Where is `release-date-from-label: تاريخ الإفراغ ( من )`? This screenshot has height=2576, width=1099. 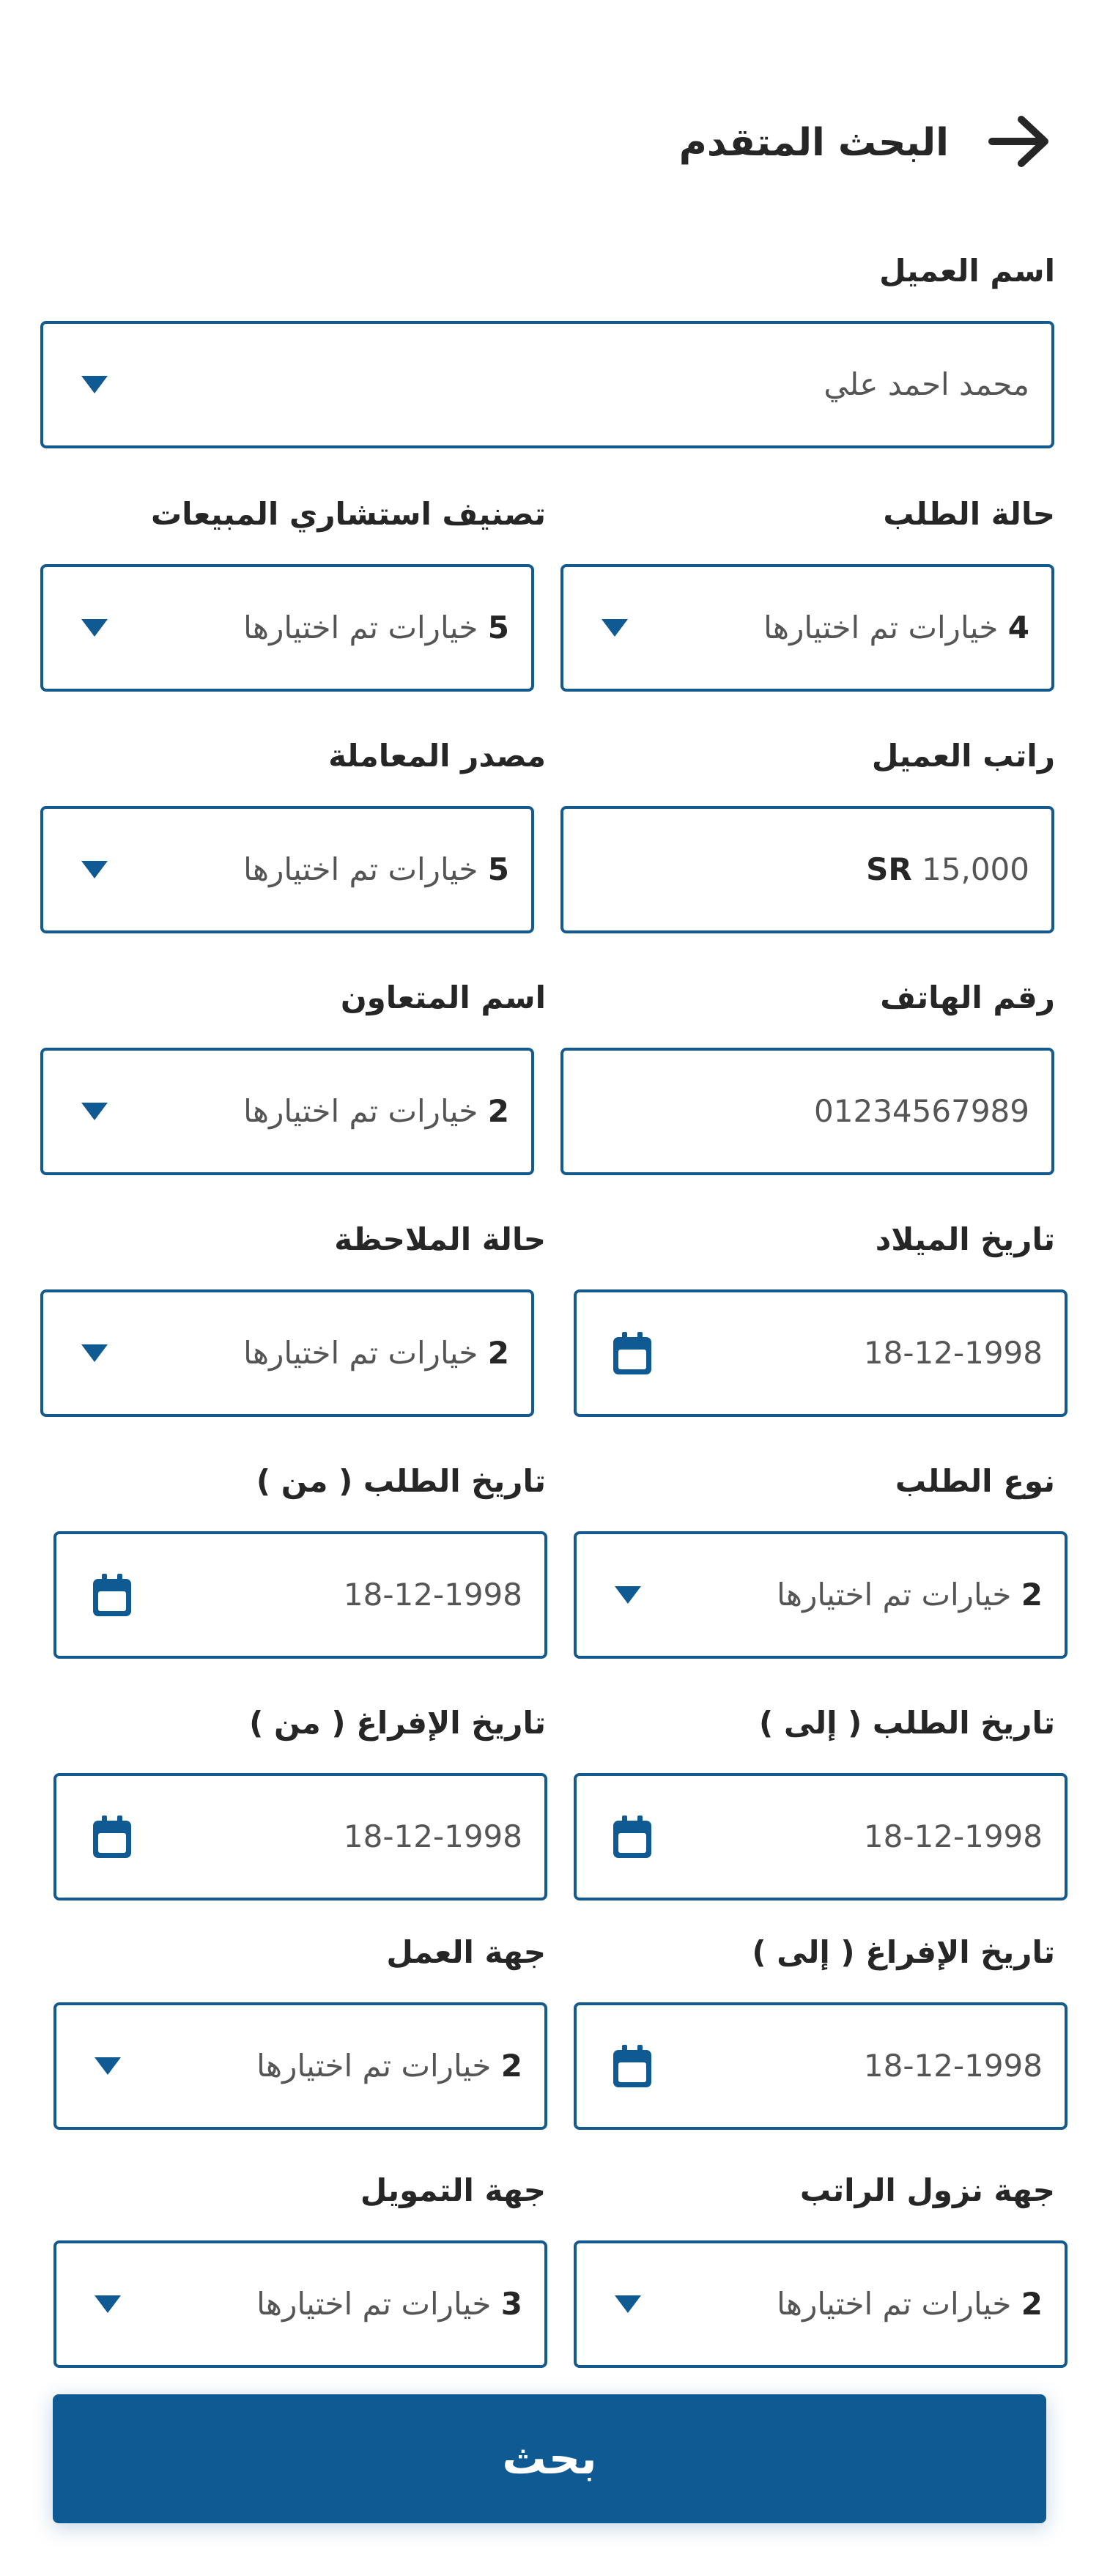
release-date-from-label: تاريخ الإفراغ ( من ) is located at coordinates (398, 1723).